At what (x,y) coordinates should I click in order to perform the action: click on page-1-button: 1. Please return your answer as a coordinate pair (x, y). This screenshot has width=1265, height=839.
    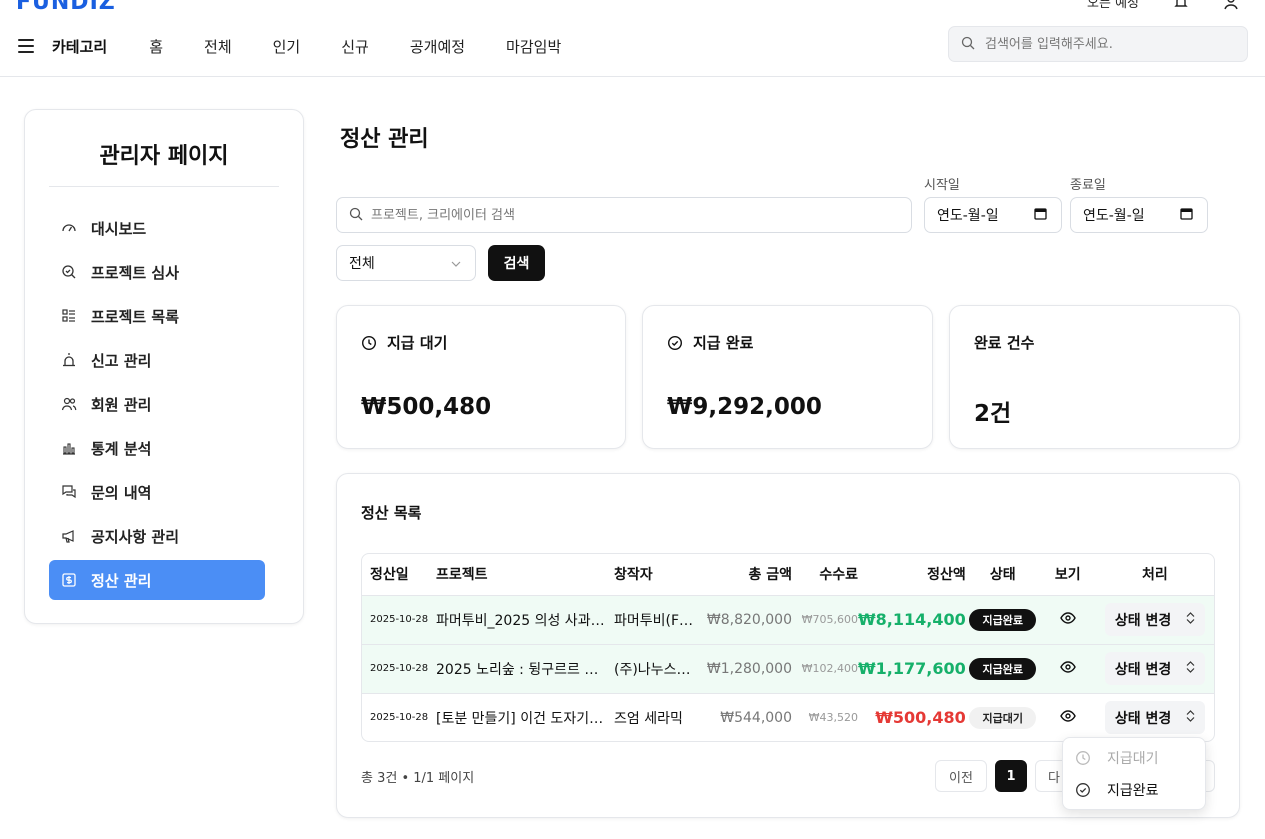
    Looking at the image, I should click on (1011, 776).